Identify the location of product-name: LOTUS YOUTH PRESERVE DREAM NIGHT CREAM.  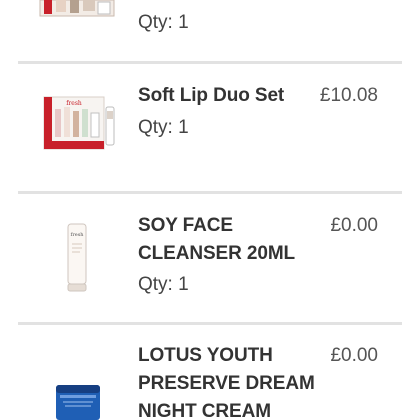
(228, 381).